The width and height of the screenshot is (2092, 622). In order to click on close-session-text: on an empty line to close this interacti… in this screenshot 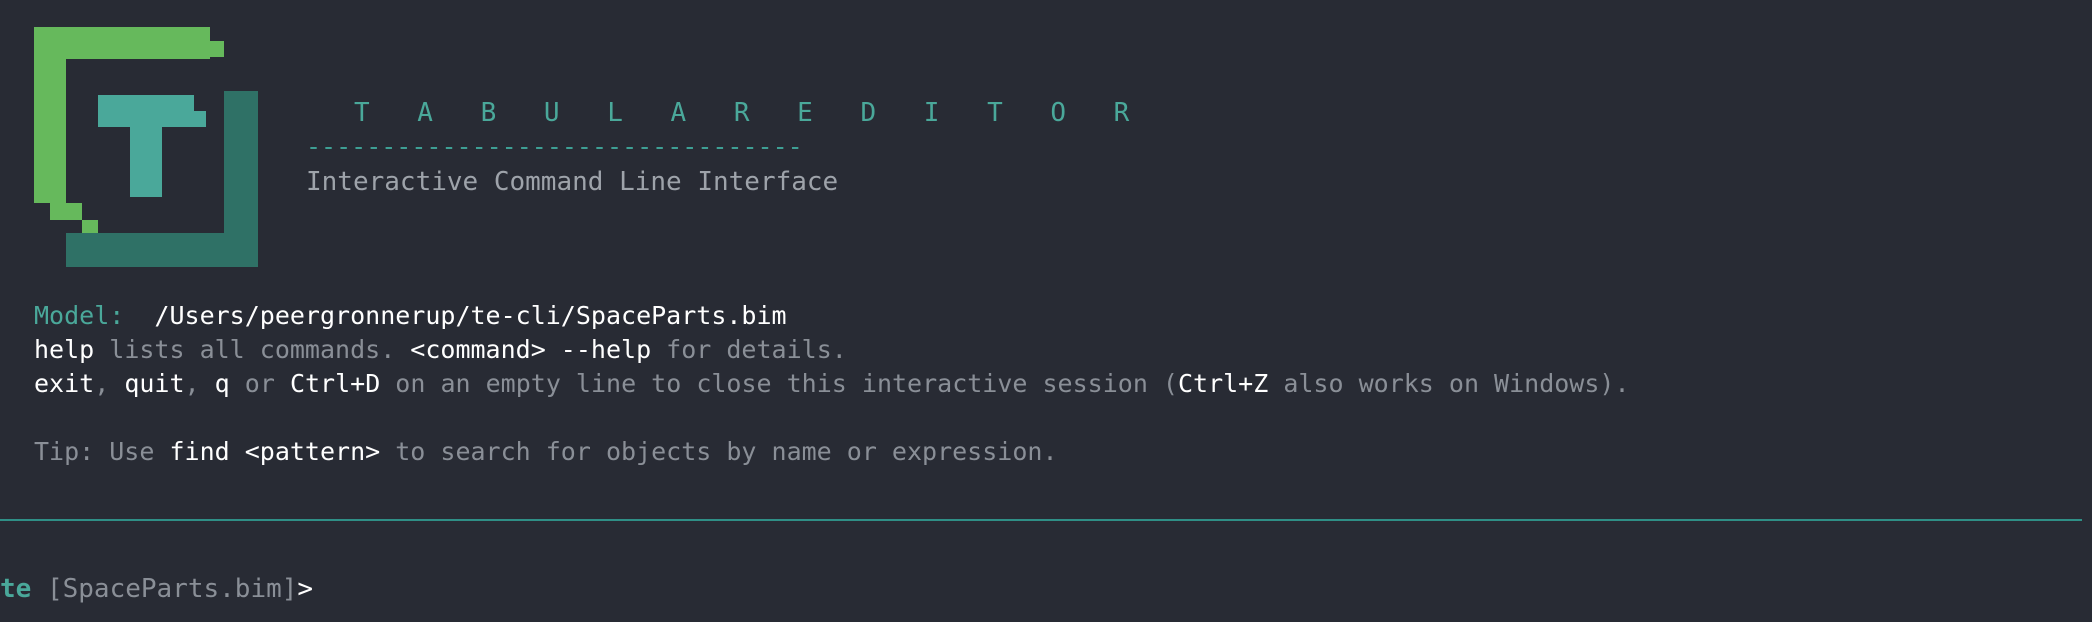, I will do `click(779, 383)`.